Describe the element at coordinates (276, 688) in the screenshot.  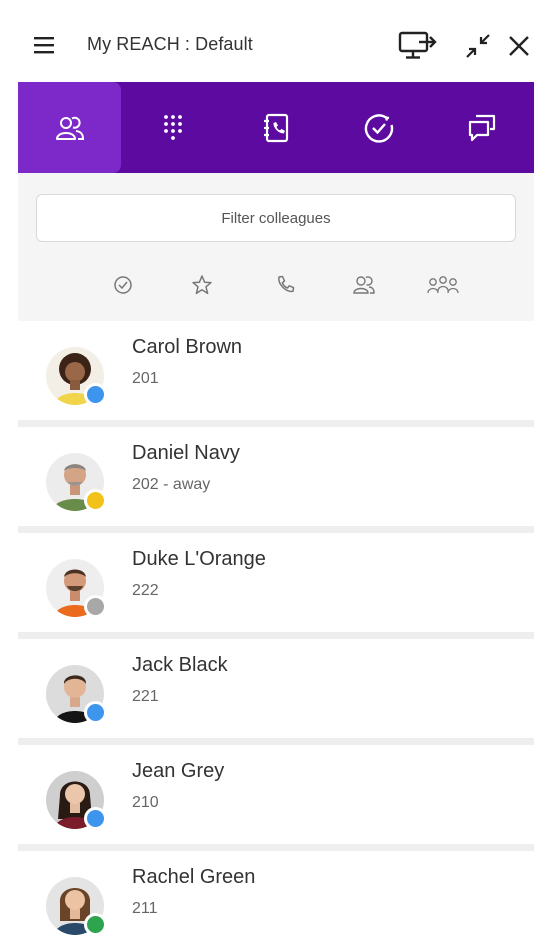
I see `list-item: Jack Black 221` at that location.